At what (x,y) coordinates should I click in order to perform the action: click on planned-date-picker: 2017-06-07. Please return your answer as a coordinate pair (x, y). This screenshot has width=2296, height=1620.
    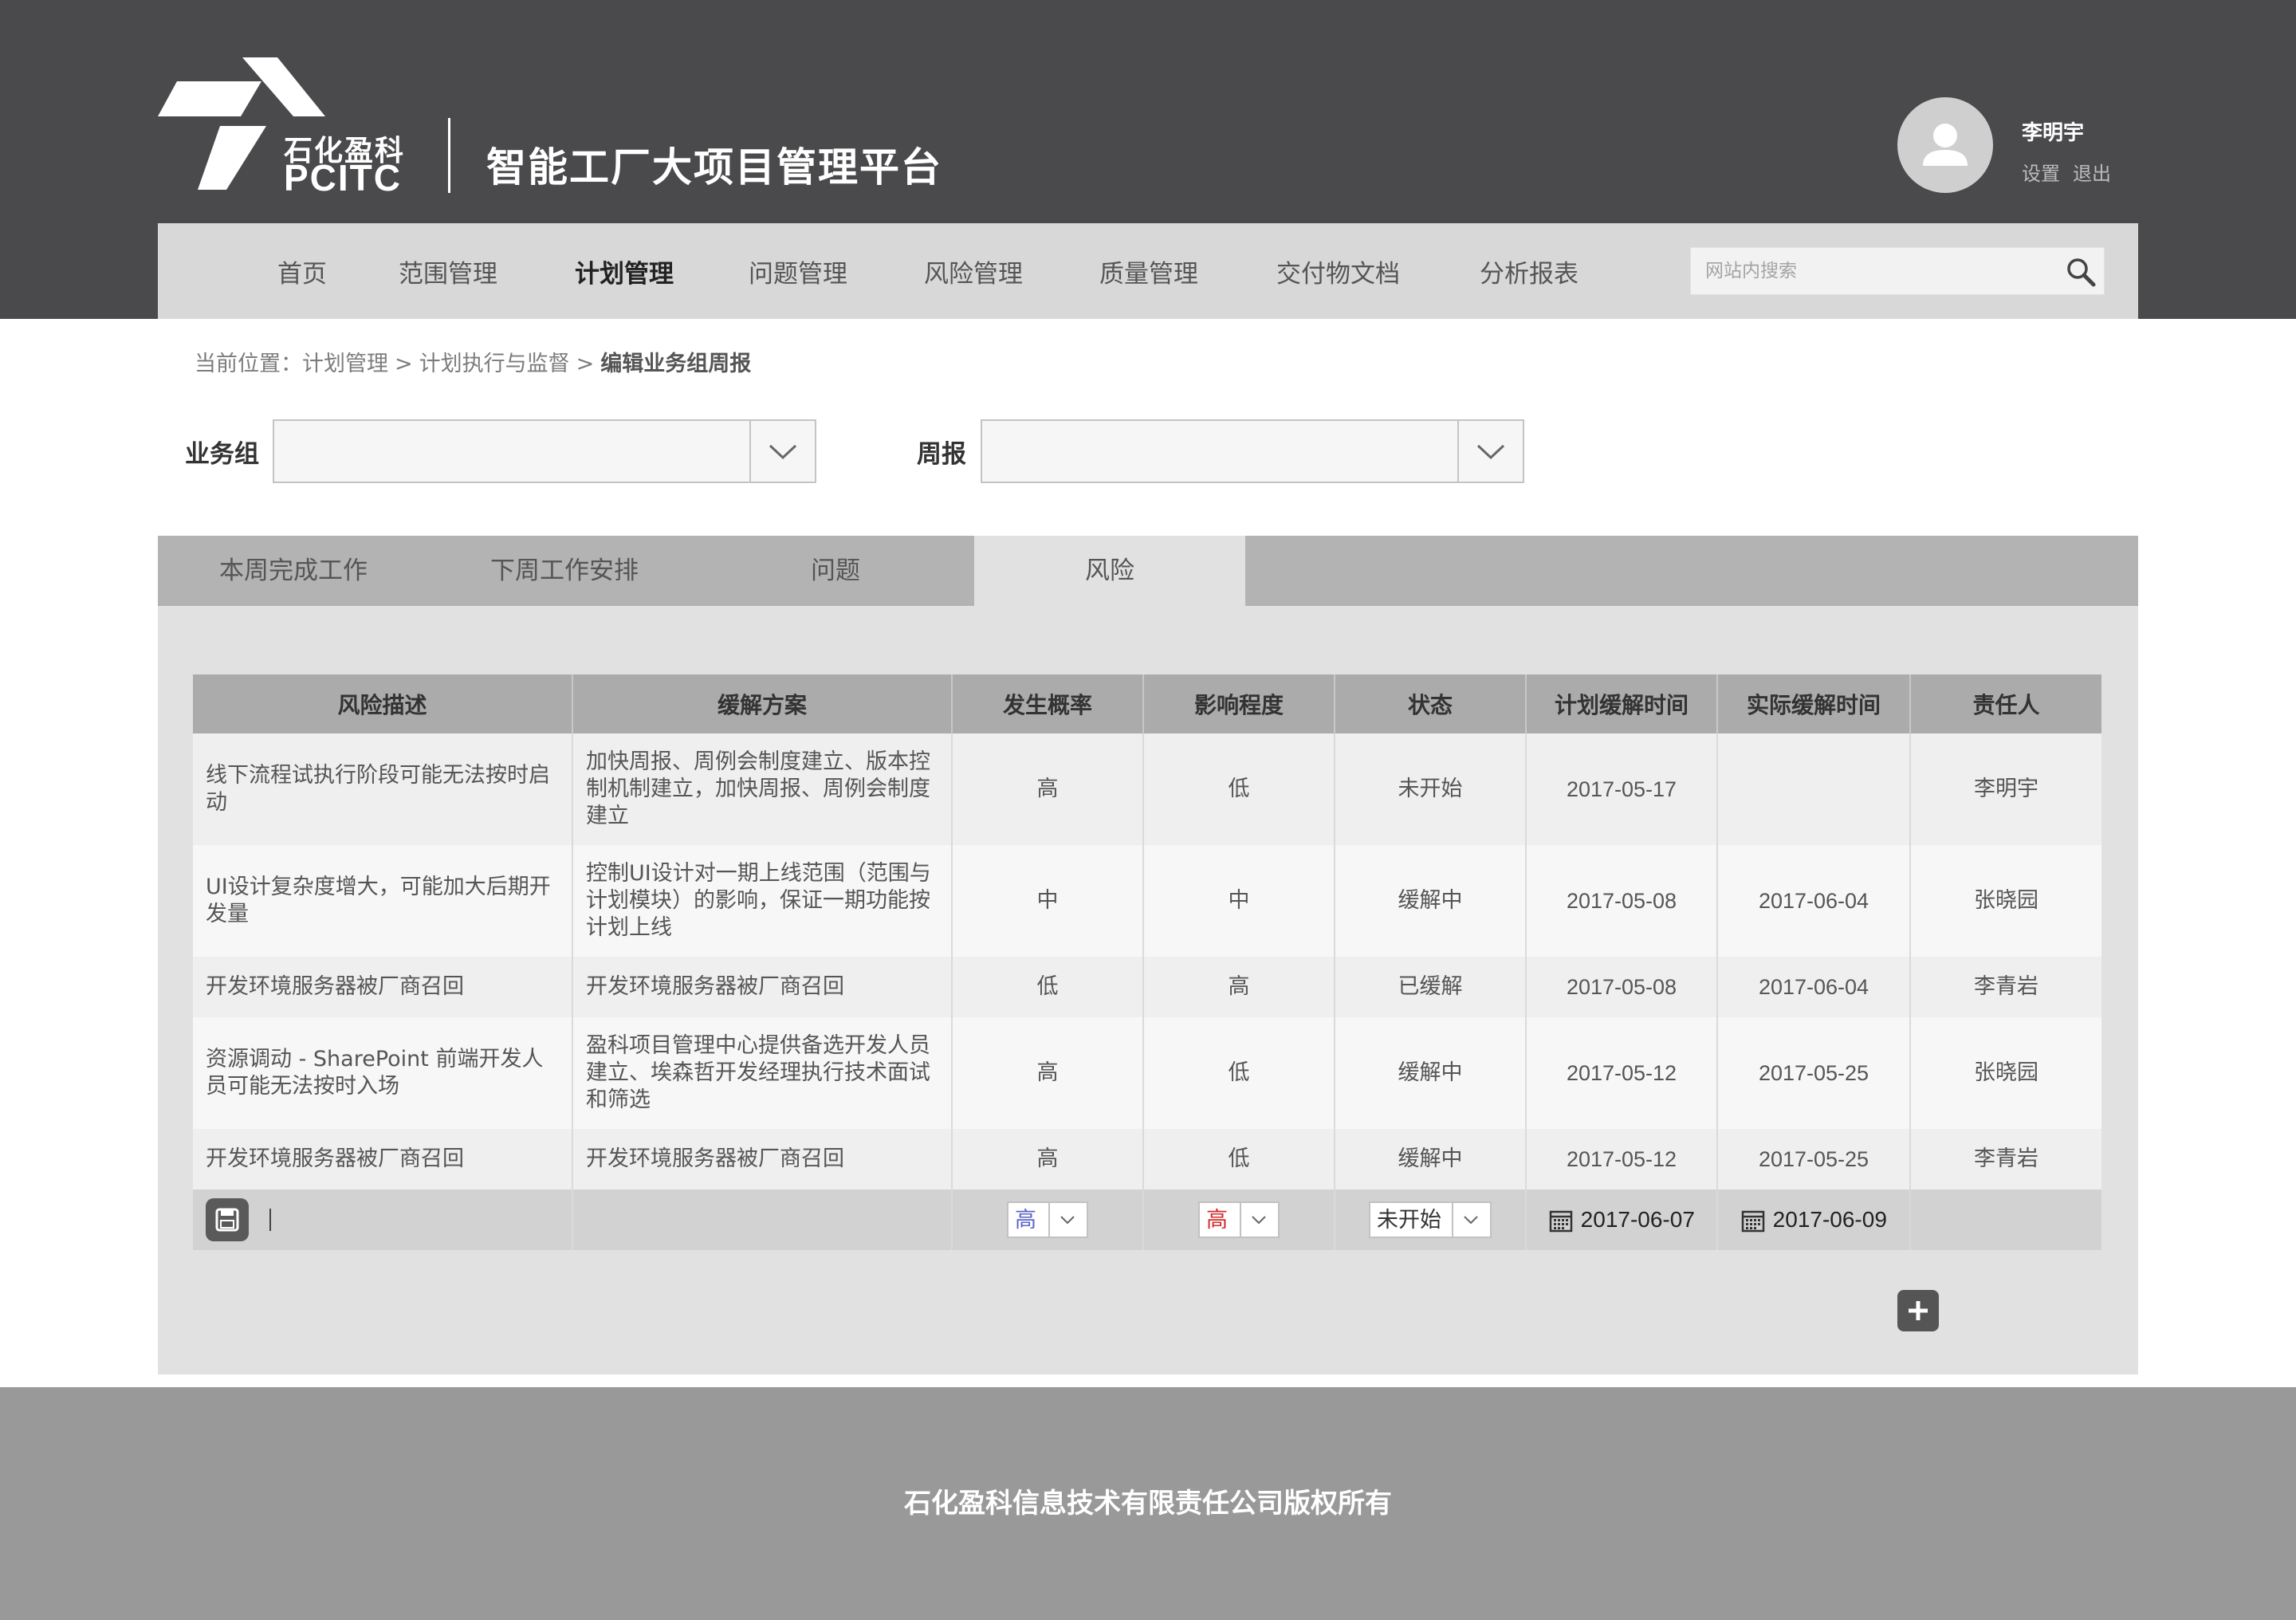
    Looking at the image, I should click on (1621, 1220).